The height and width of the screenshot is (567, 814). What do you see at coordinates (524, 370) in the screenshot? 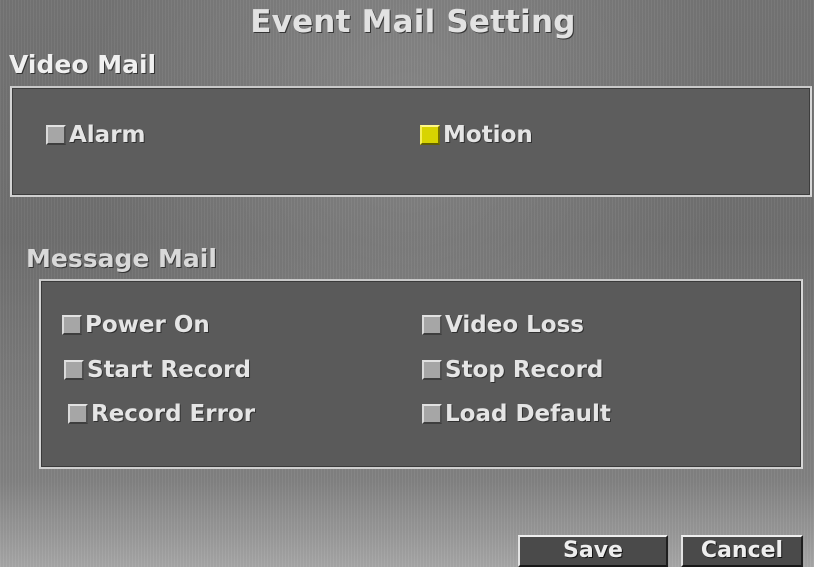
I see `stop-record-label: Stop Record` at bounding box center [524, 370].